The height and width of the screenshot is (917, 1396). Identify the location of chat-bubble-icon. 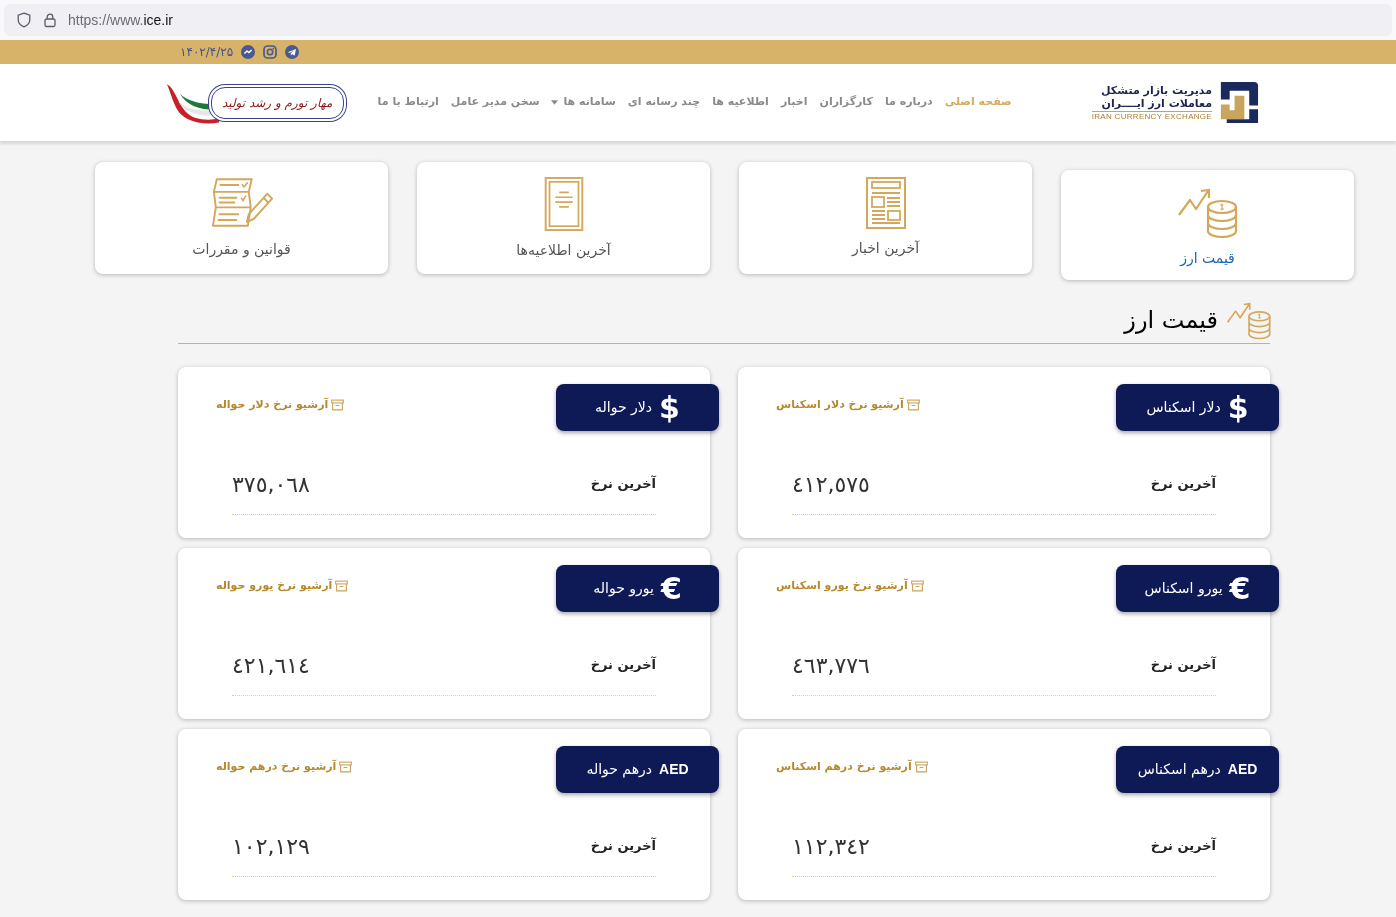
(248, 52).